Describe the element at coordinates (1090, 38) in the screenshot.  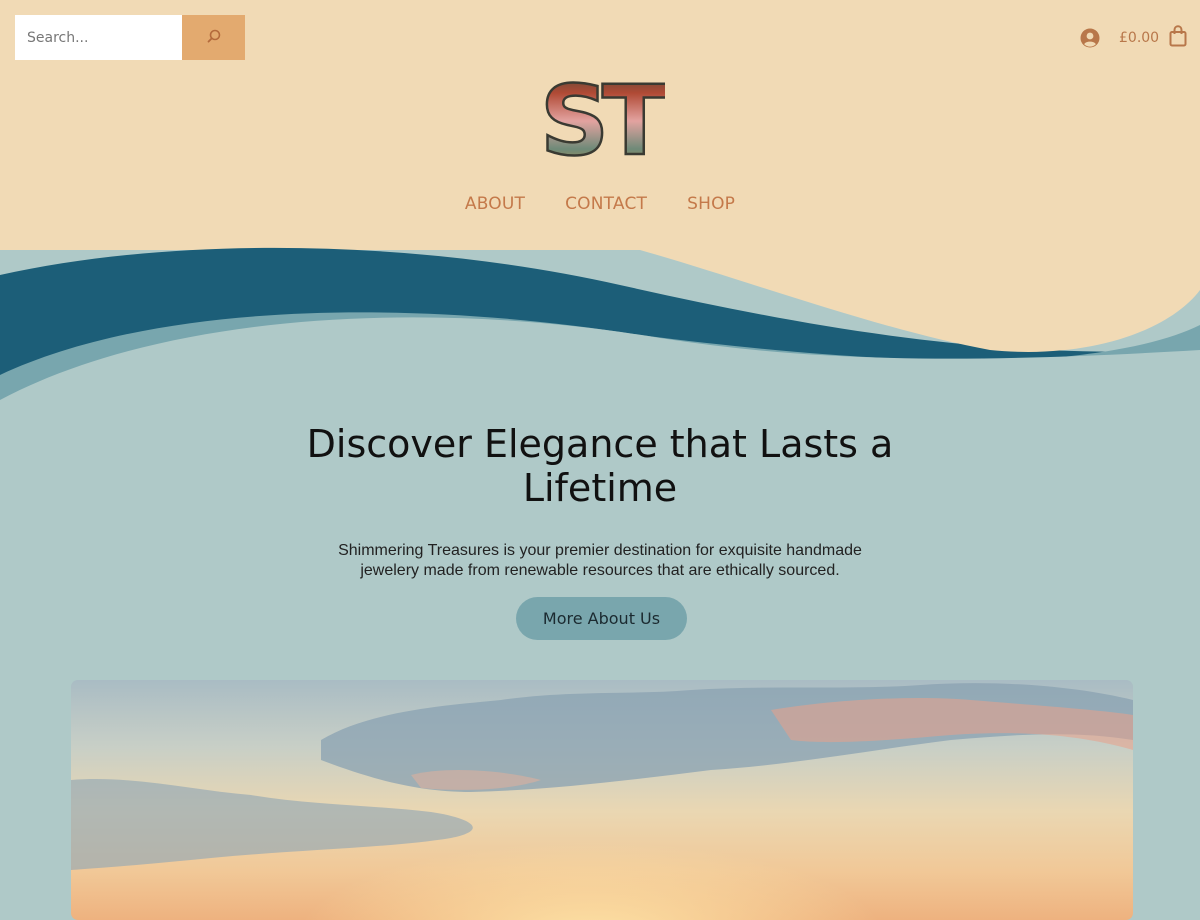
I see `account-icon` at that location.